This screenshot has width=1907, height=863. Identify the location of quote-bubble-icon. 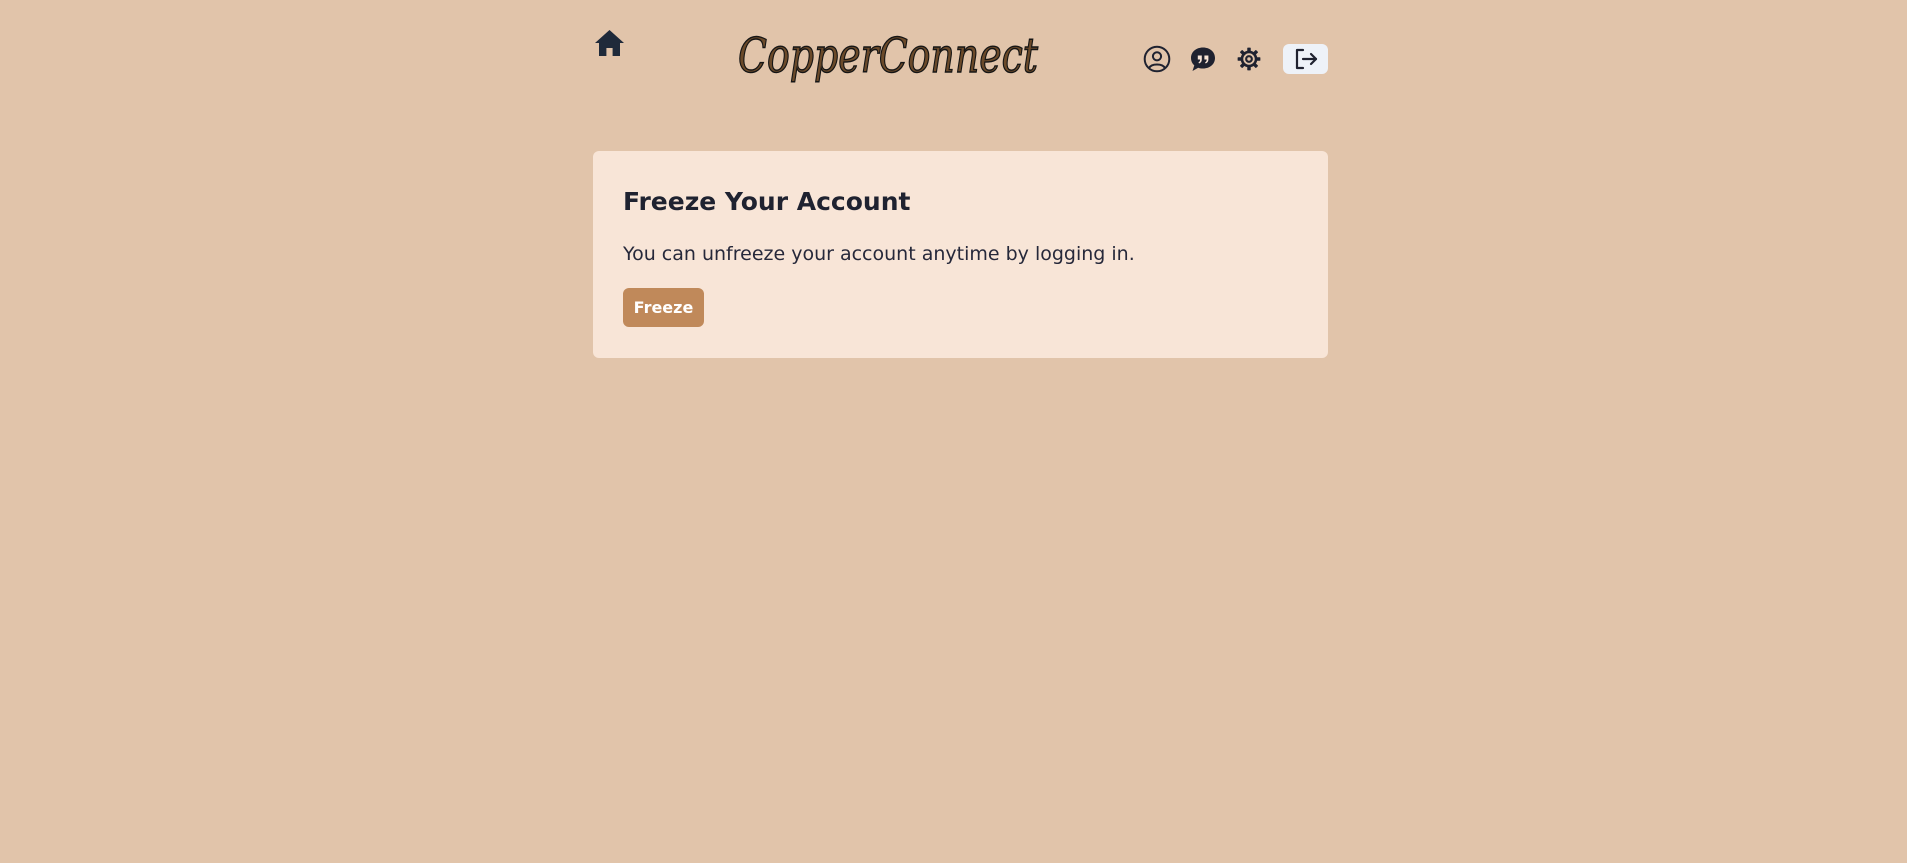
(1203, 59).